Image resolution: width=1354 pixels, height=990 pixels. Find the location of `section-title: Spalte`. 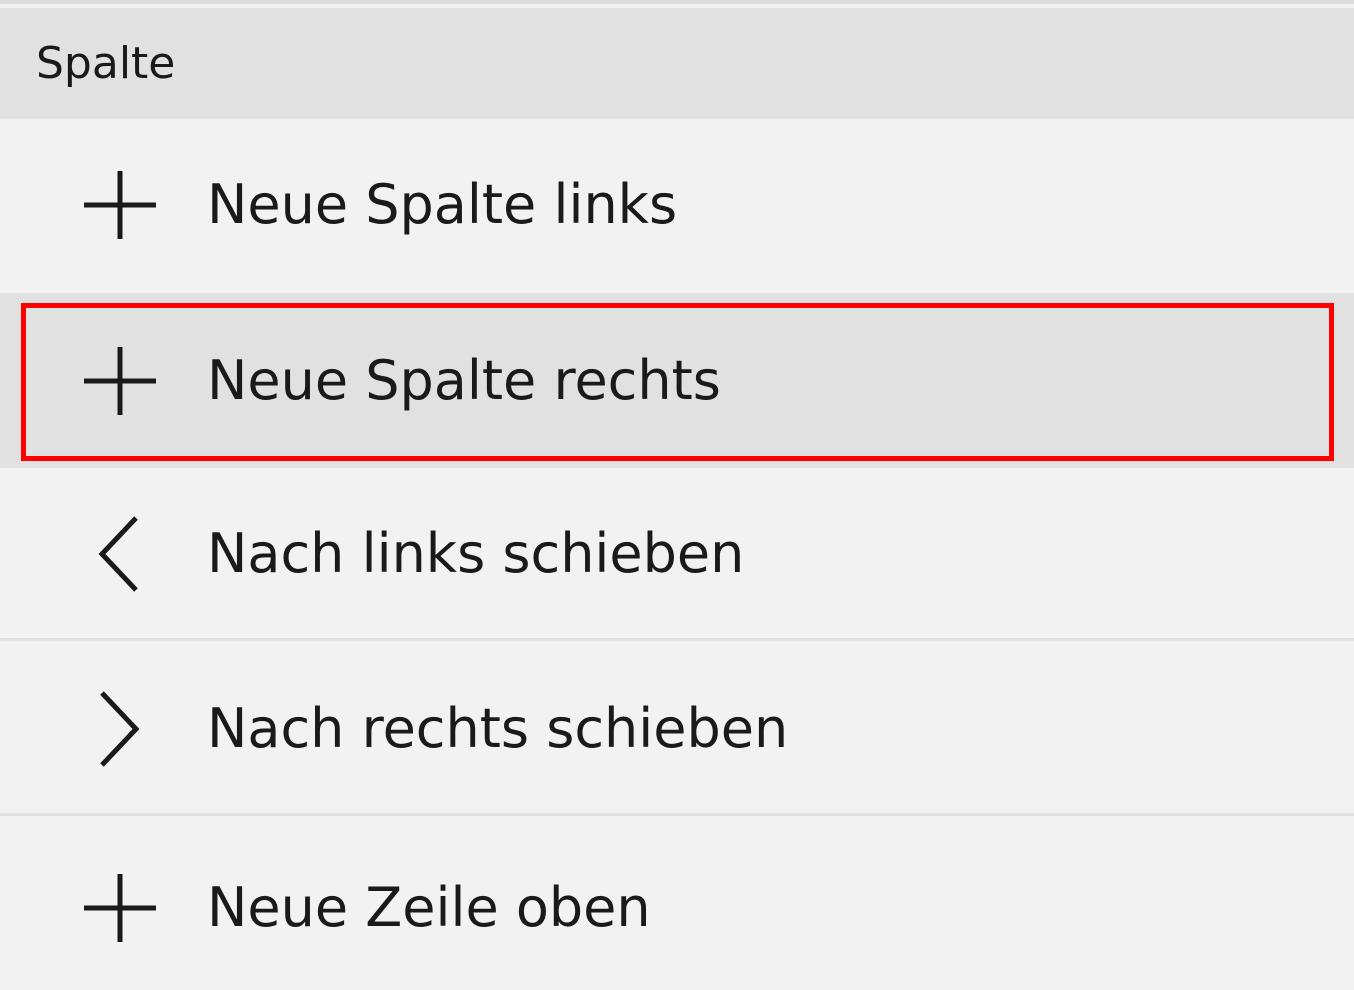

section-title: Spalte is located at coordinates (106, 63).